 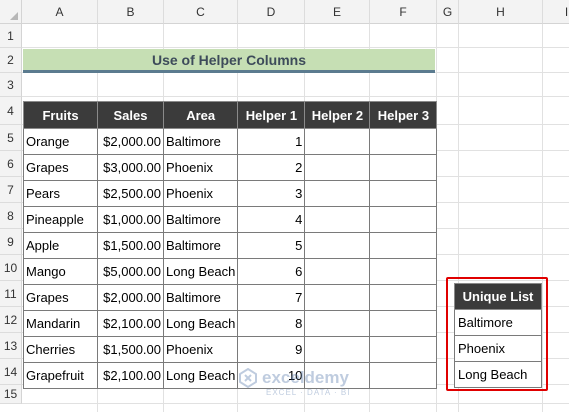 I want to click on helper-1-cell: 3, so click(x=271, y=193).